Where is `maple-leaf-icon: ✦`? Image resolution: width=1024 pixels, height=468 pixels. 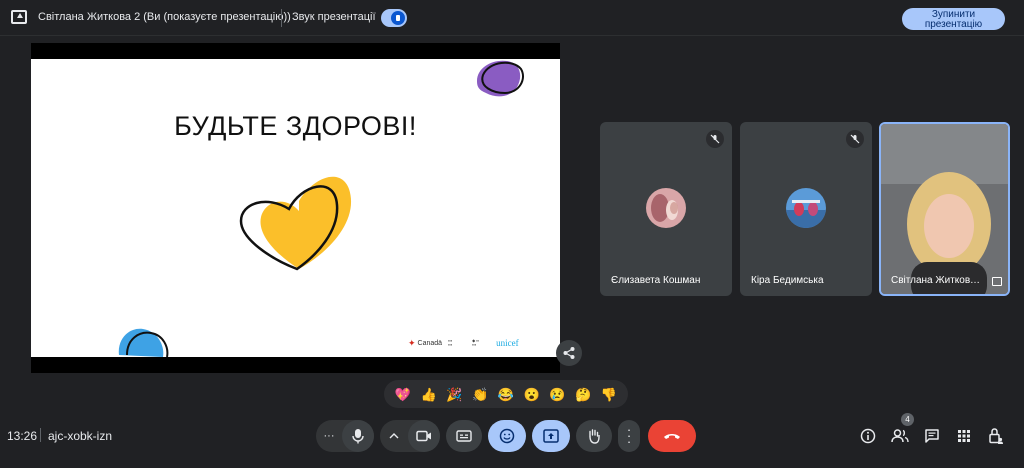
maple-leaf-icon: ✦ is located at coordinates (412, 342).